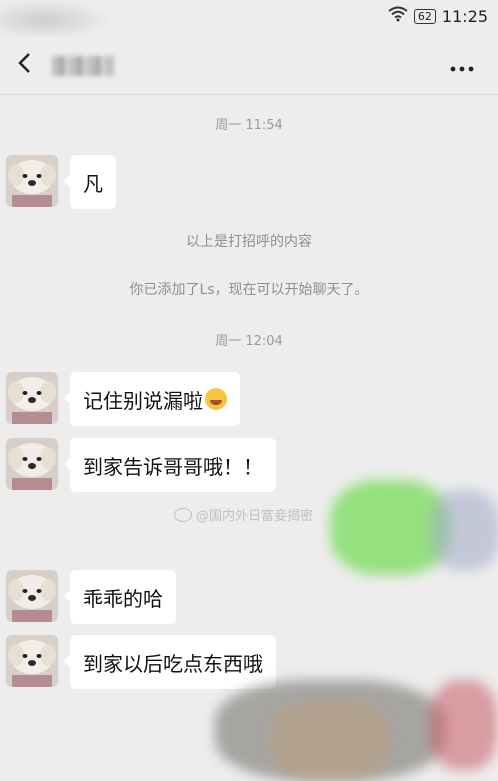 The width and height of the screenshot is (498, 781). Describe the element at coordinates (330, 740) in the screenshot. I see `scribble-tan` at that location.